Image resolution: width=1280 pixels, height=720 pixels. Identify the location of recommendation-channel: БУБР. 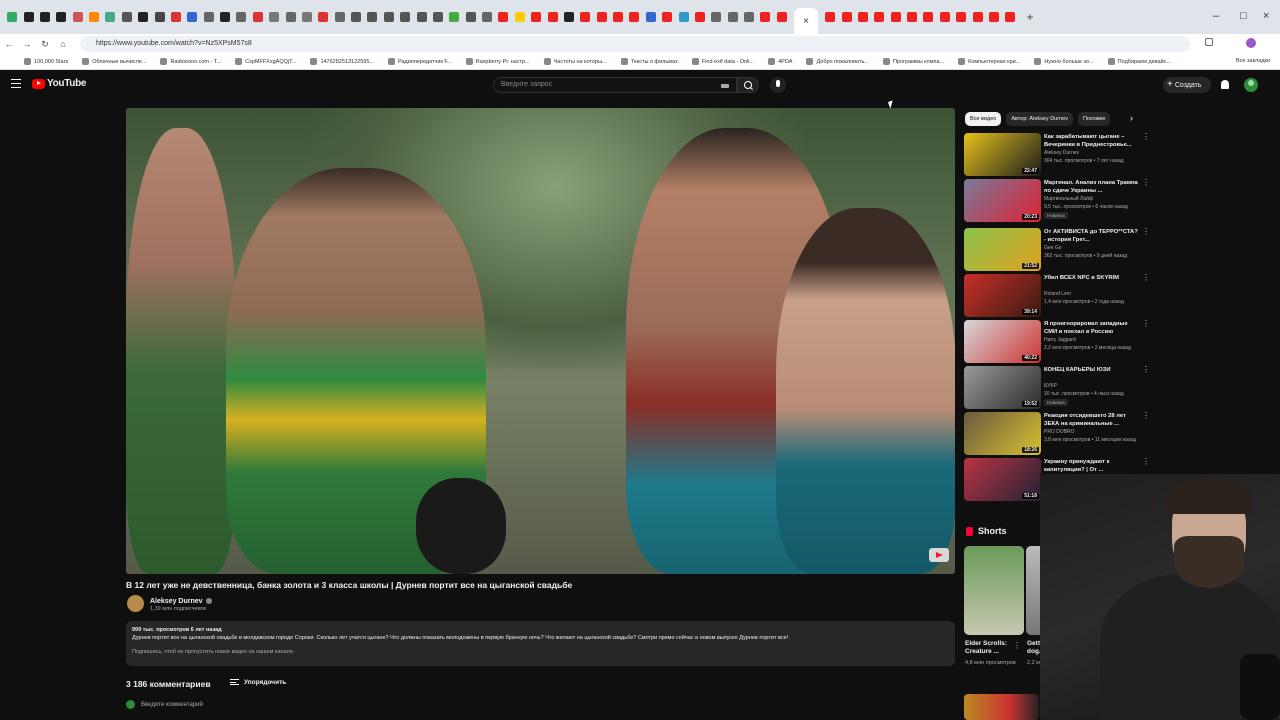
(1050, 386).